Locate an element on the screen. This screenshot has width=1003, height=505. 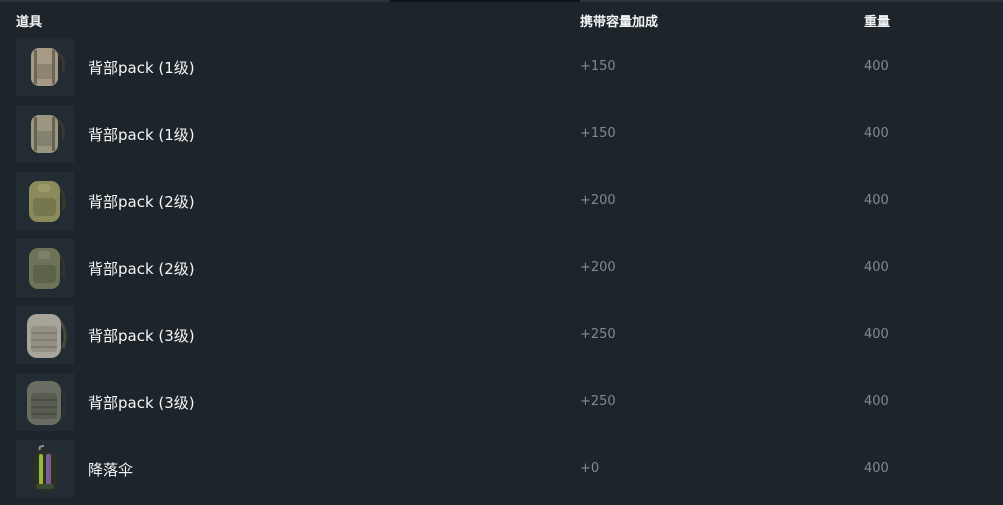
parachute-icon is located at coordinates (45, 469).